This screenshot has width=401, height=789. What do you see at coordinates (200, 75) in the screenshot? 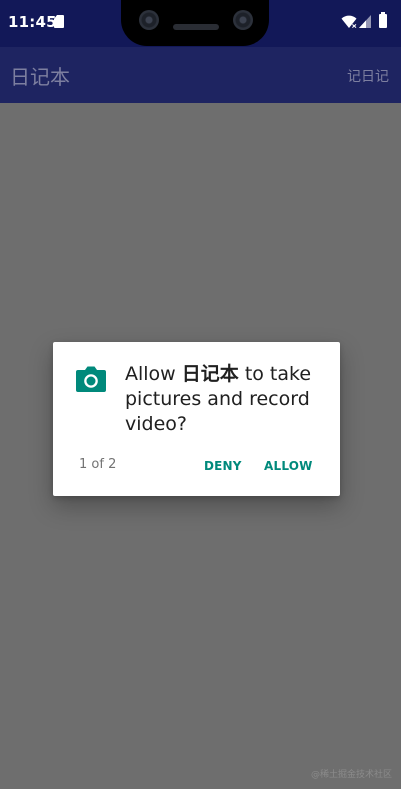
I see `app-bar: 日记本 记日记` at bounding box center [200, 75].